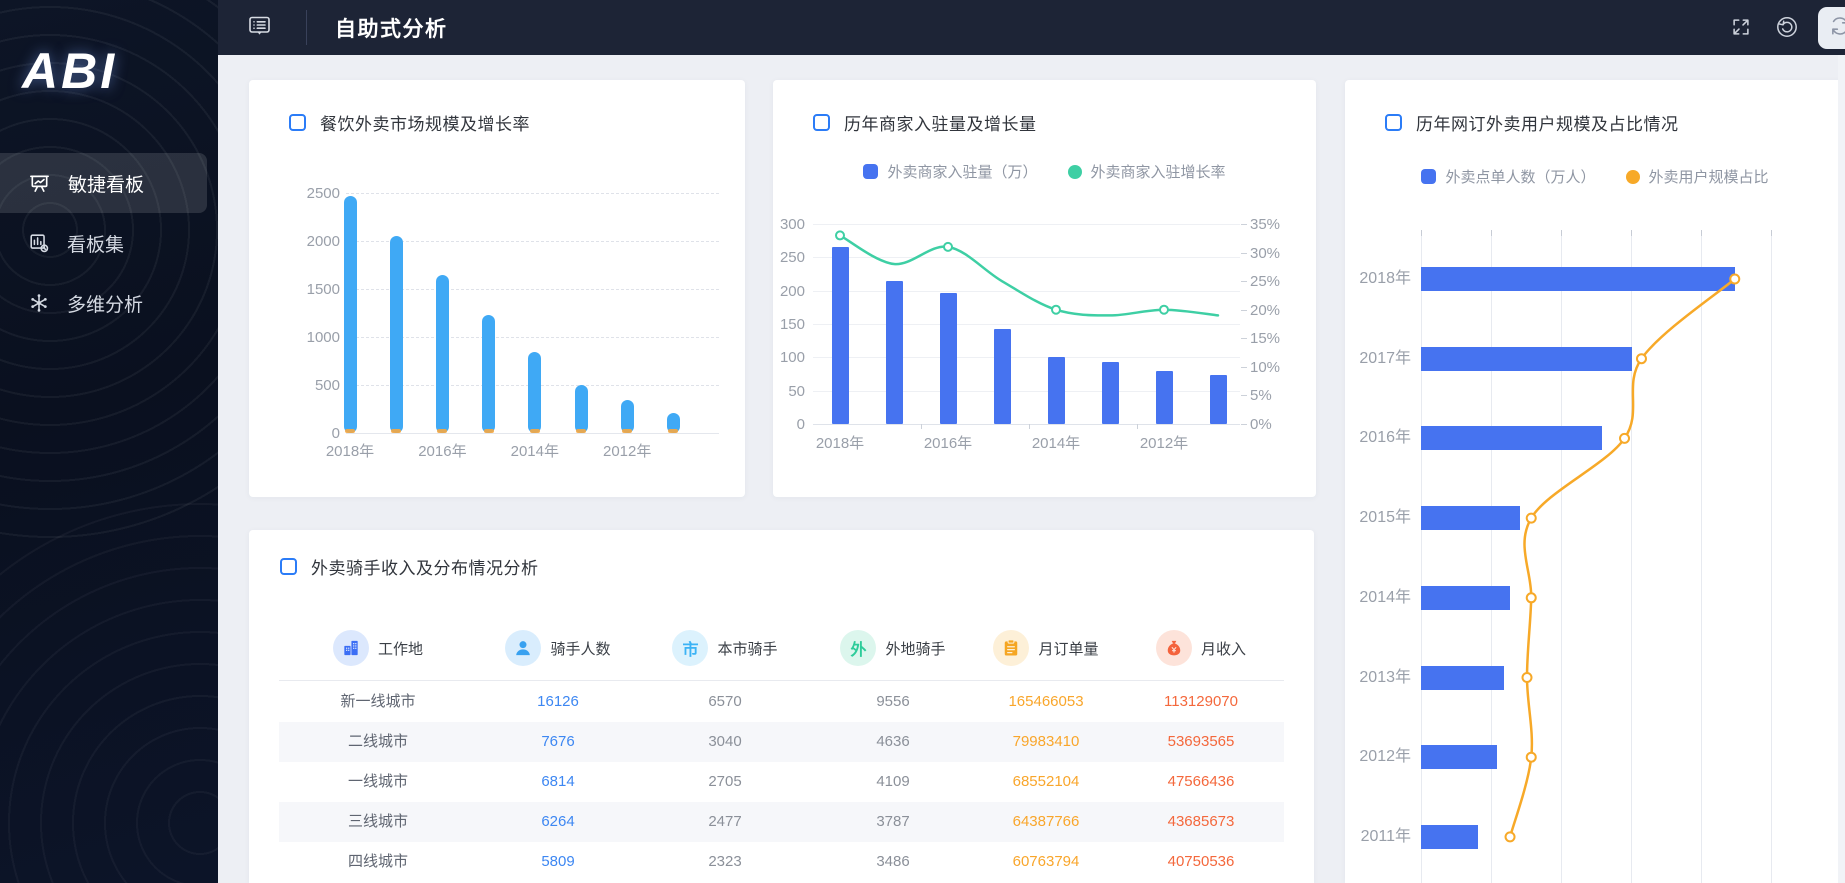 The image size is (1845, 883). I want to click on x-axis-label: 2016年, so click(948, 443).